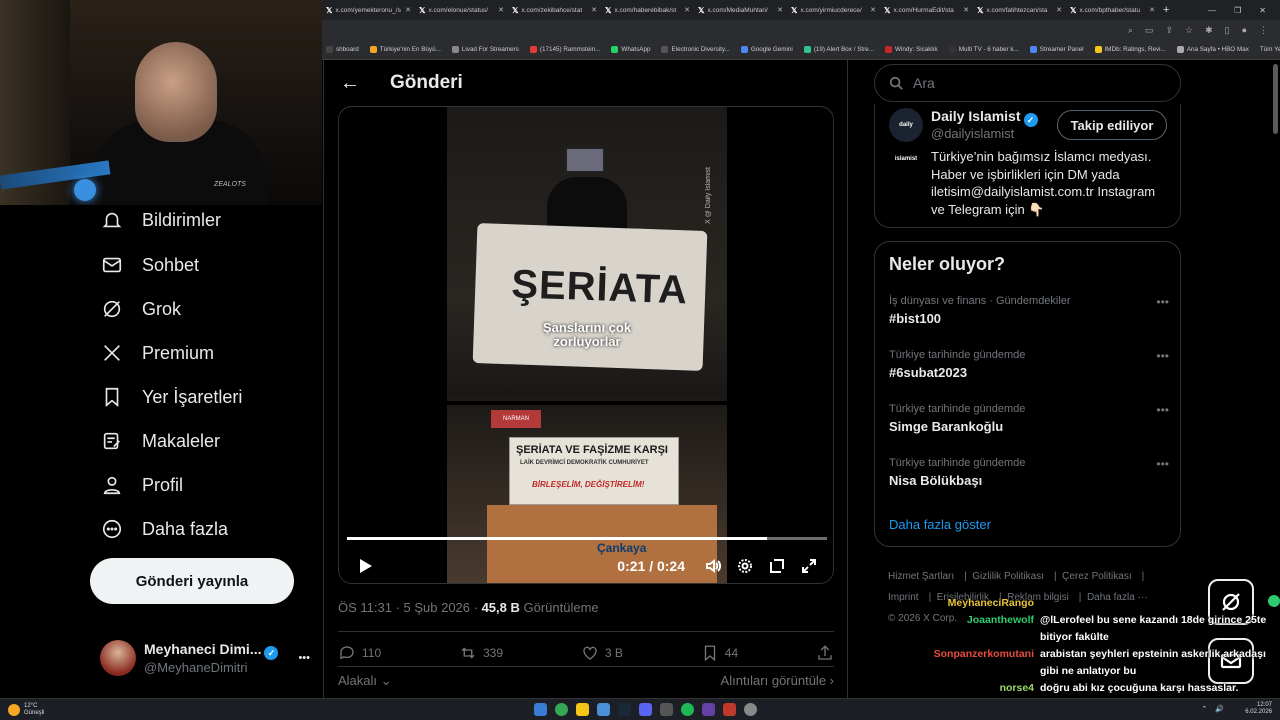  Describe the element at coordinates (719, 653) in the screenshot. I see `bookmark-button: 44` at that location.